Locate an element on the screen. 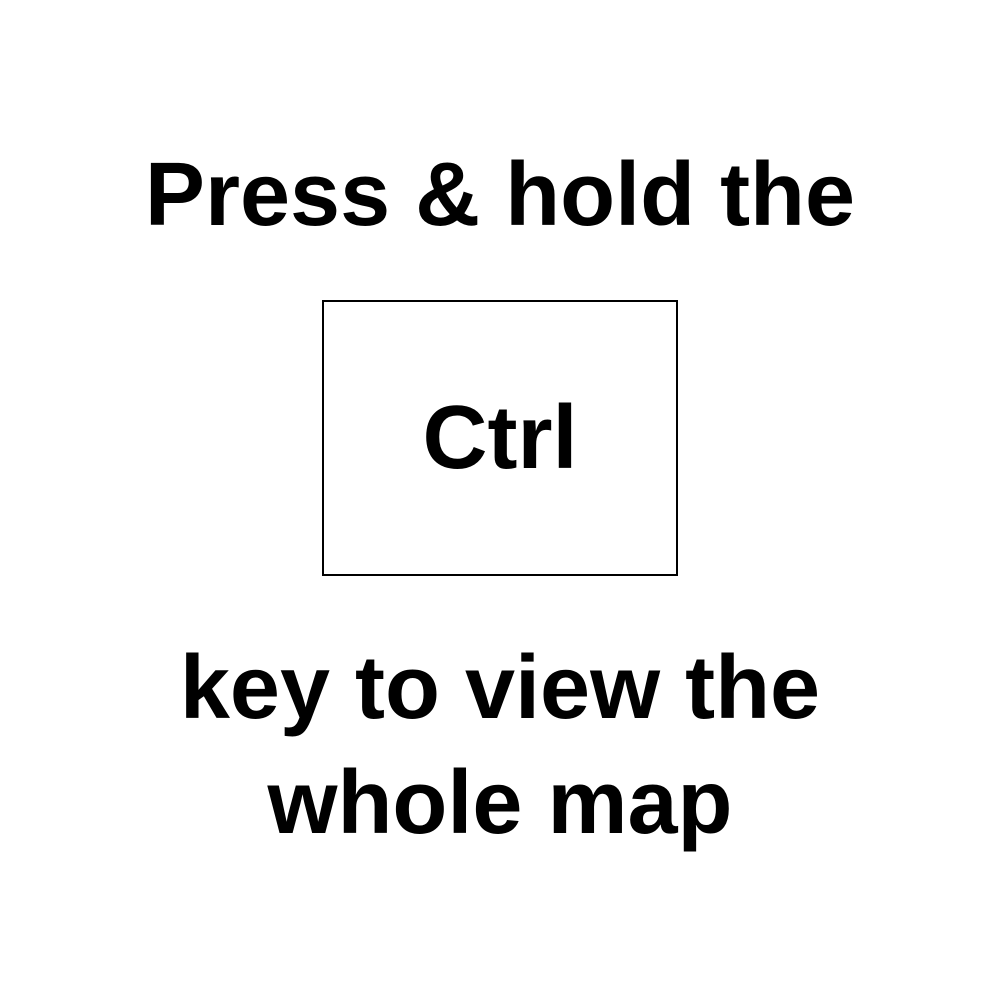 The image size is (1000, 1000). ctrl-key-icon: Ctrl is located at coordinates (500, 438).